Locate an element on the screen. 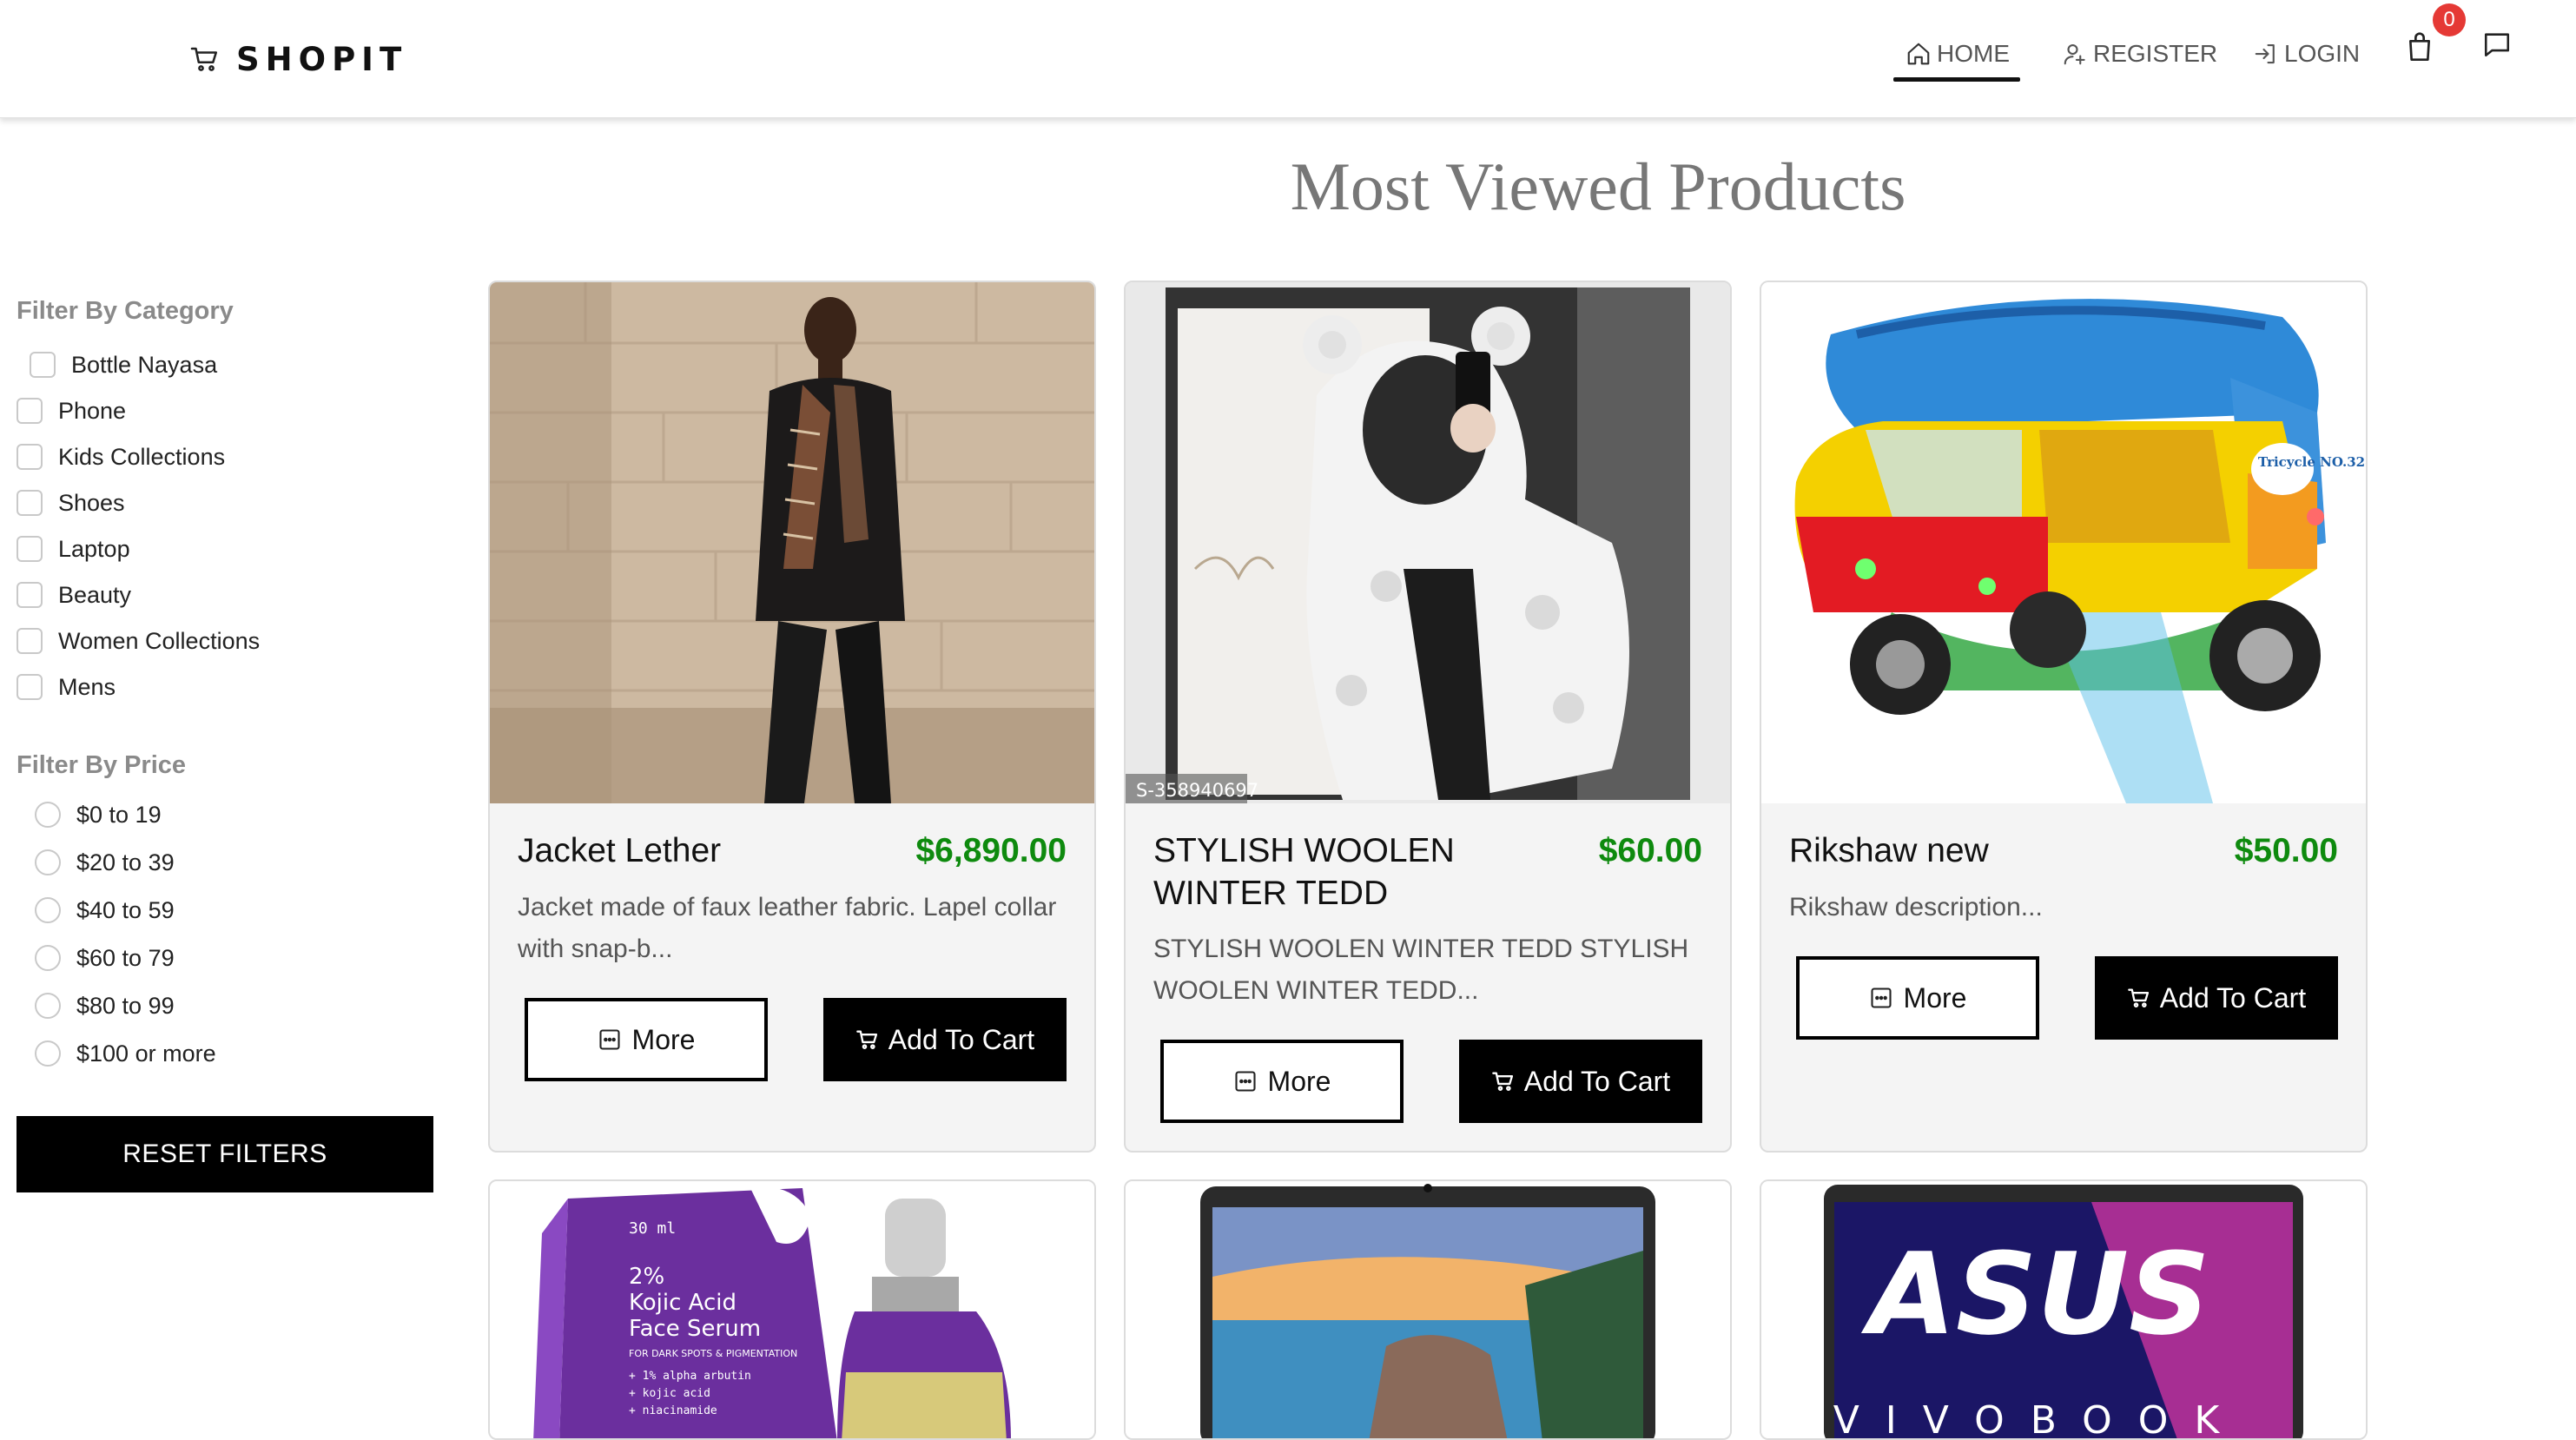 The width and height of the screenshot is (2576, 1440). category-filter-option: Kids Collections is located at coordinates (121, 456).